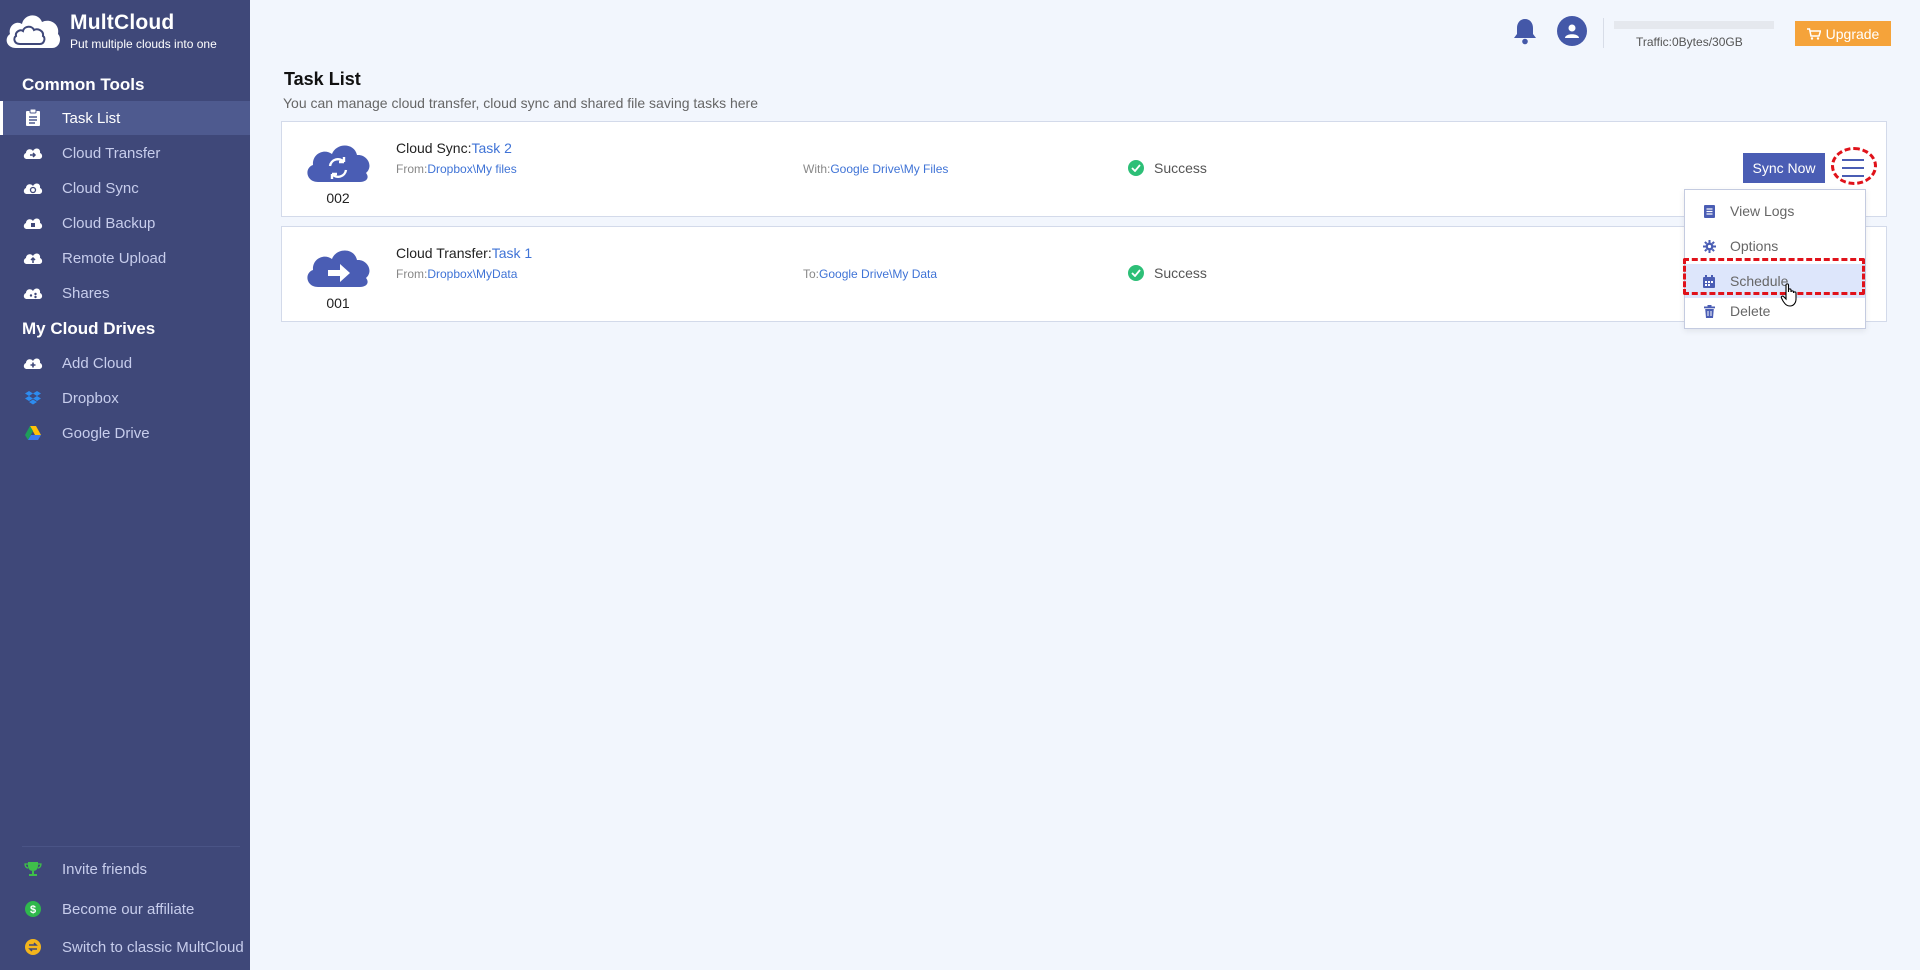 This screenshot has width=1920, height=970. I want to click on common-tools-title: Common Tools, so click(83, 84).